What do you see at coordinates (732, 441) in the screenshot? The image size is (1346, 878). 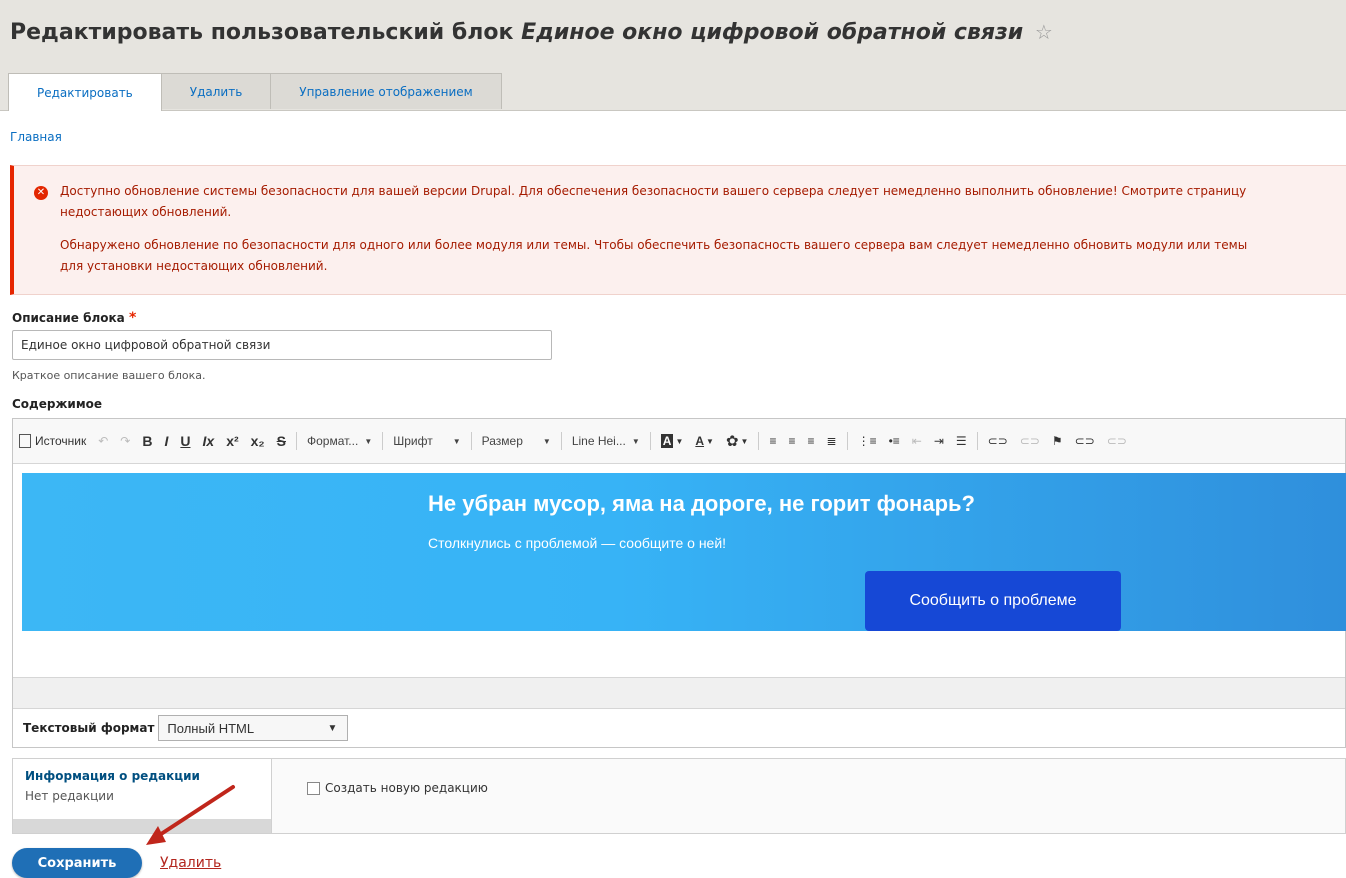 I see `gear-icon: ✿` at bounding box center [732, 441].